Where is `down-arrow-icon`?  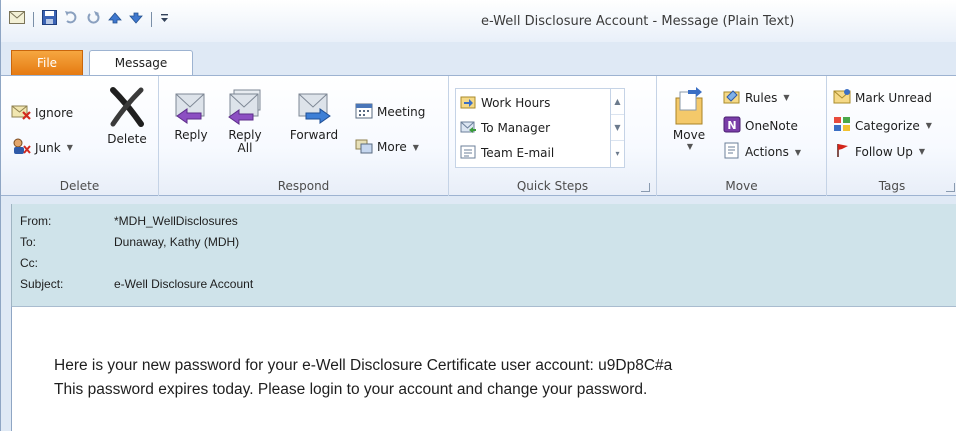 down-arrow-icon is located at coordinates (136, 19).